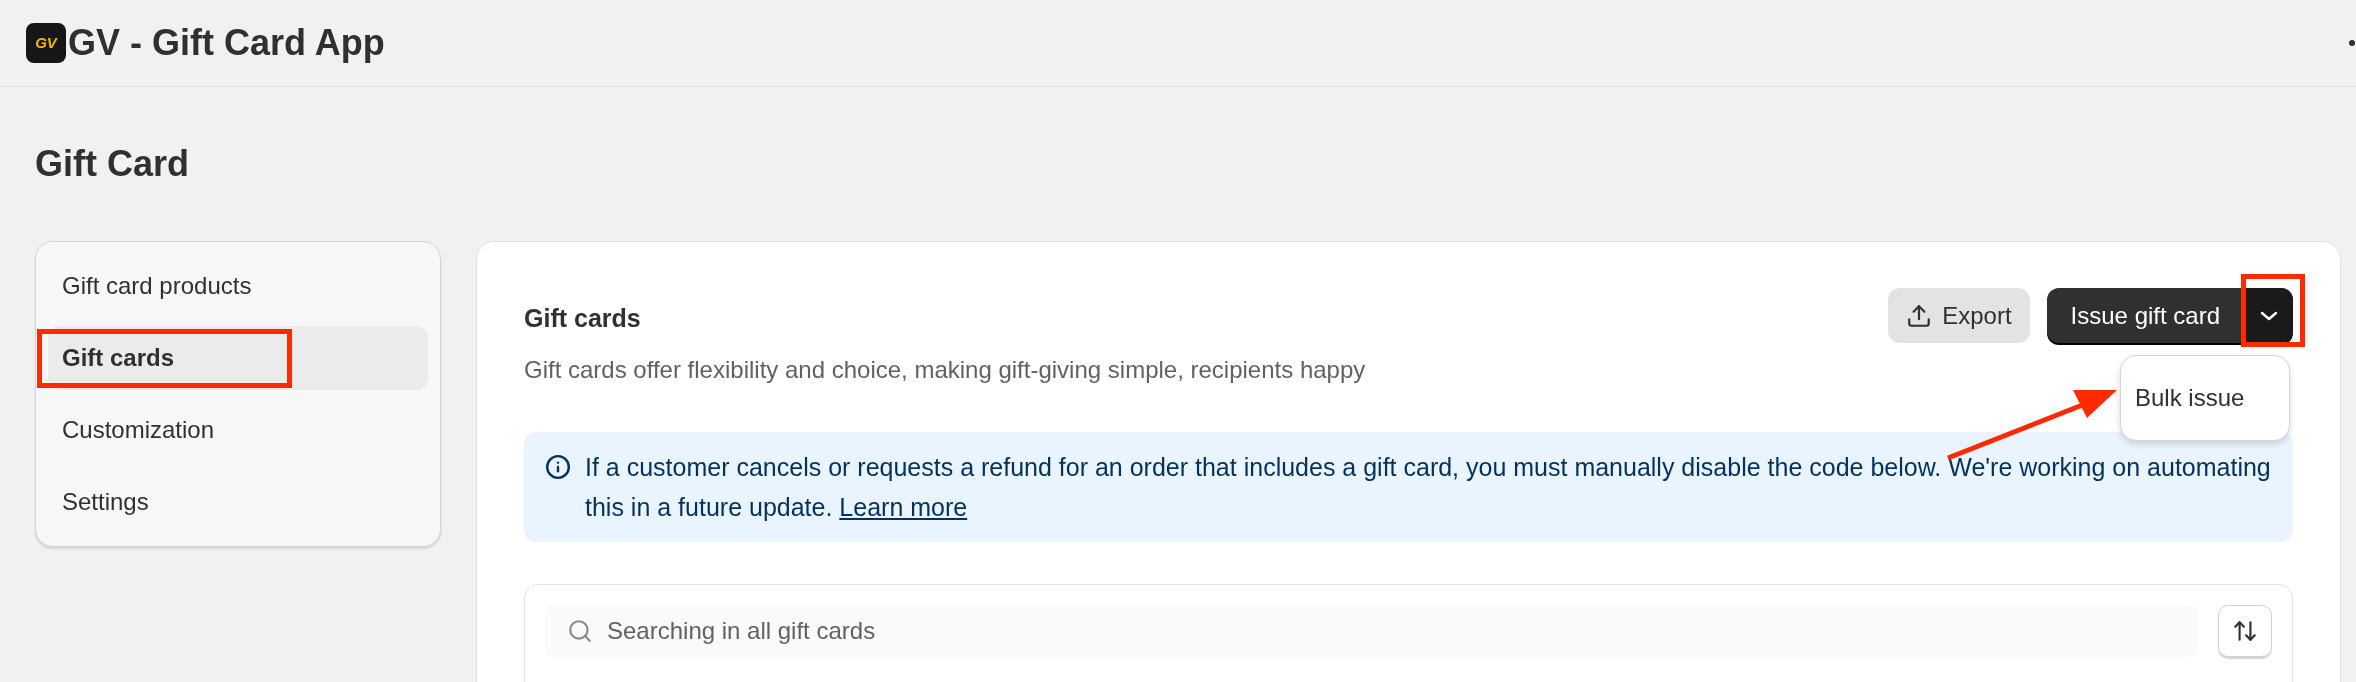 The height and width of the screenshot is (682, 2356). What do you see at coordinates (226, 43) in the screenshot?
I see `app-title: GV - Gift Card App` at bounding box center [226, 43].